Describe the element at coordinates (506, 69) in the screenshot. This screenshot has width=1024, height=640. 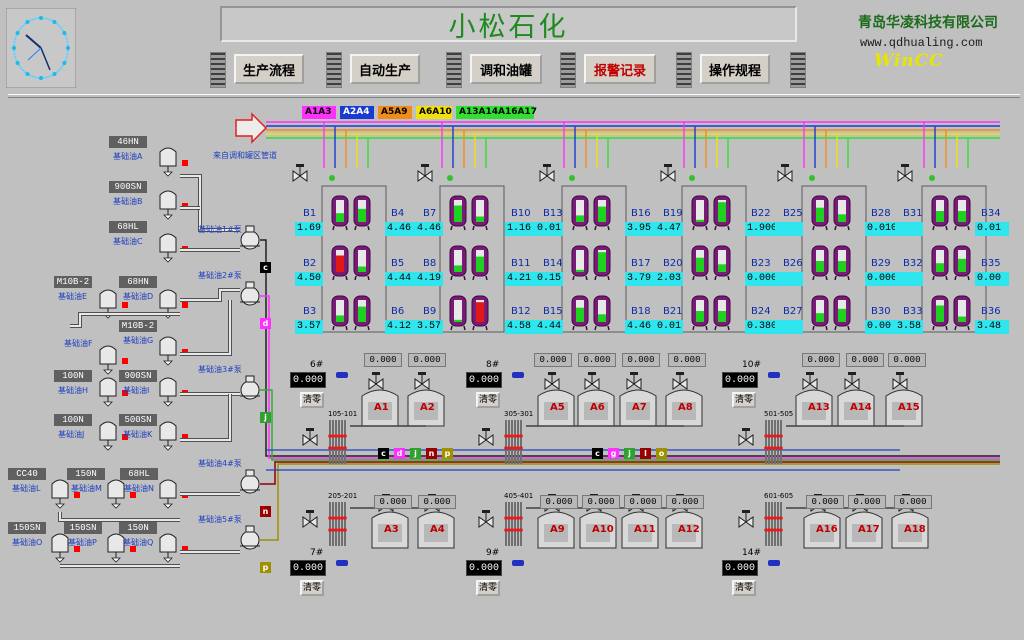
I see `nav-button-tanks: 调和油罐` at that location.